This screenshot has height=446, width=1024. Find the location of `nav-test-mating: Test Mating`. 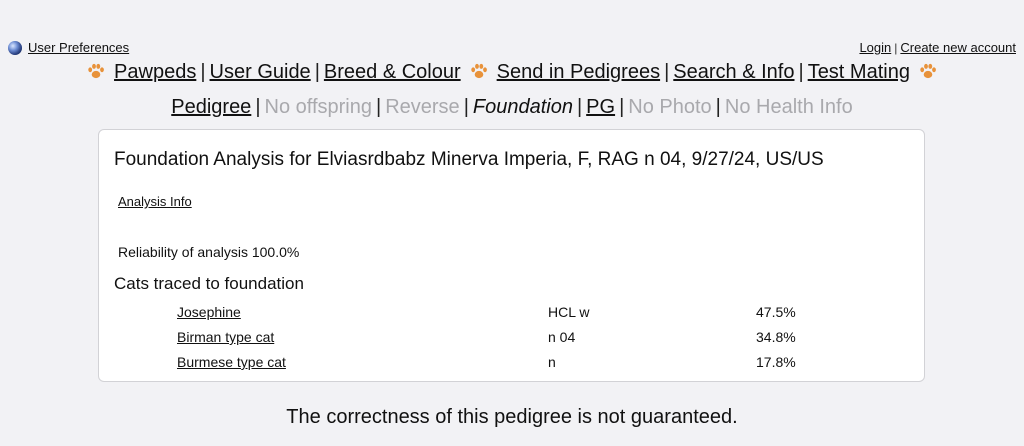

nav-test-mating: Test Mating is located at coordinates (859, 72).